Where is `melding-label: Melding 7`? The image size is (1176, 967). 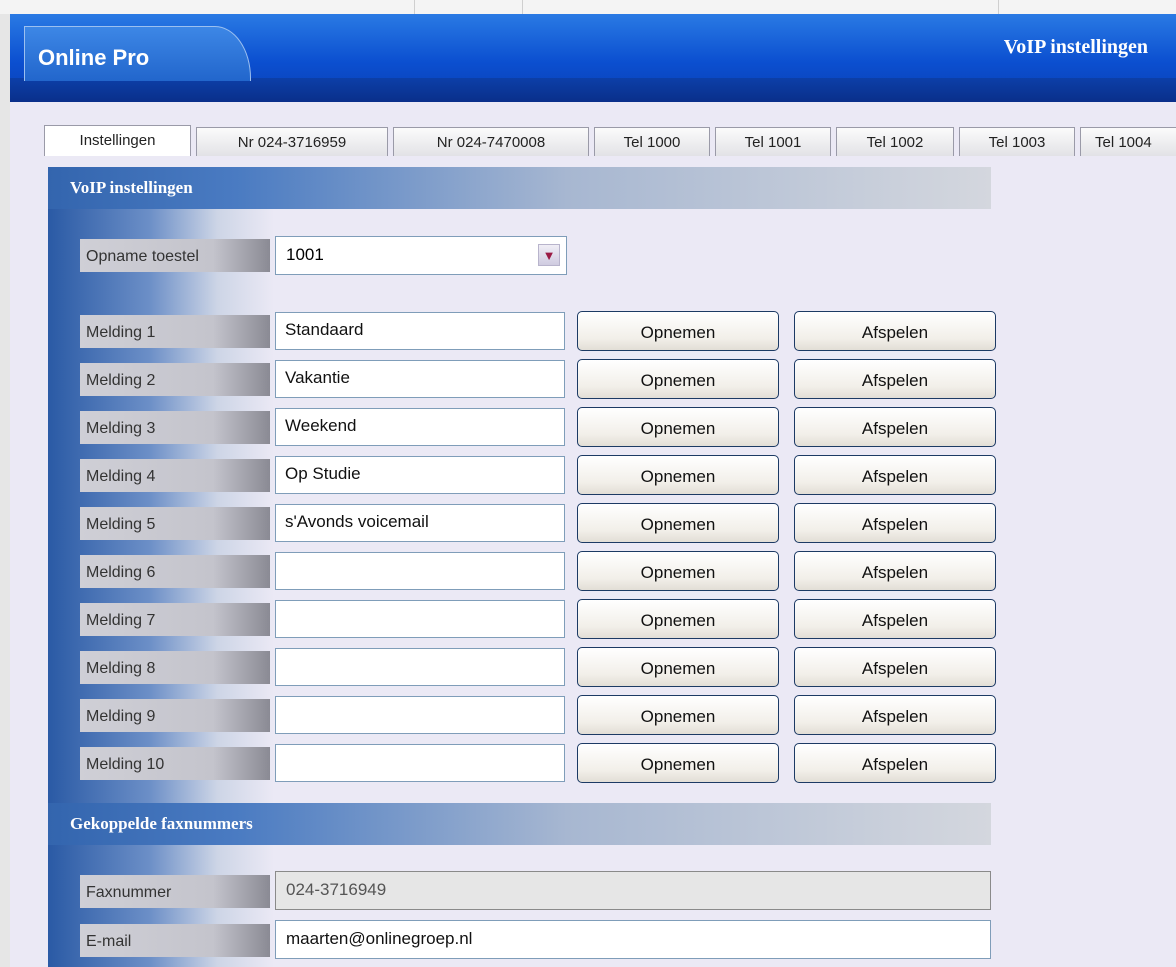 melding-label: Melding 7 is located at coordinates (175, 619).